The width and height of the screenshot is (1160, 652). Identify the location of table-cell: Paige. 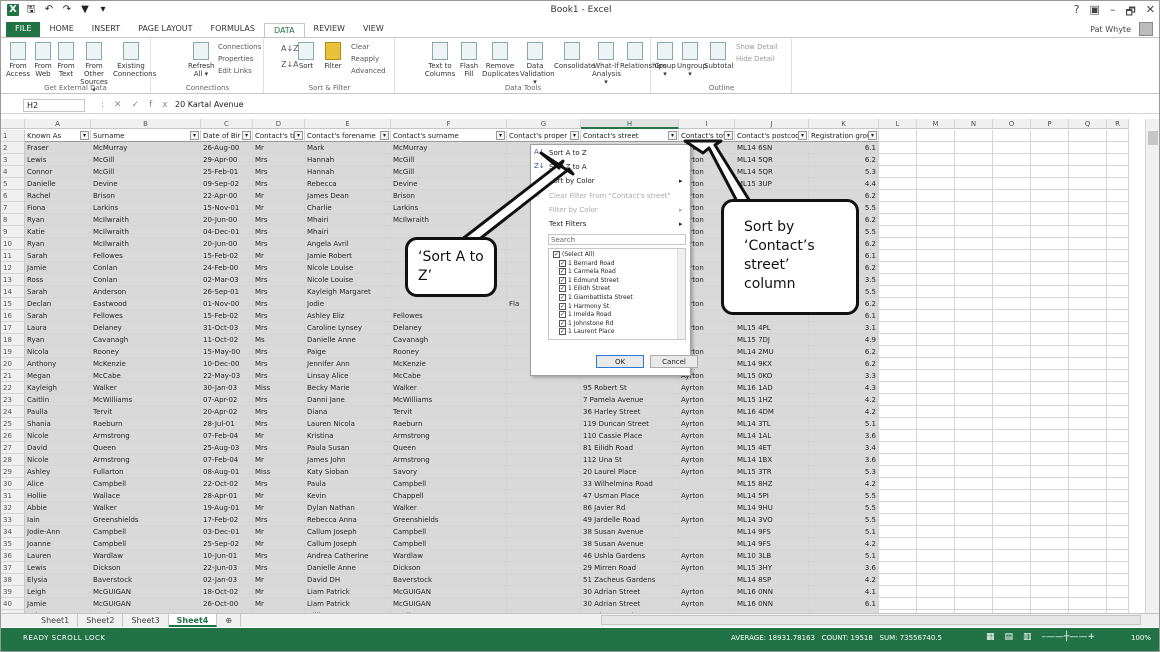
(348, 352).